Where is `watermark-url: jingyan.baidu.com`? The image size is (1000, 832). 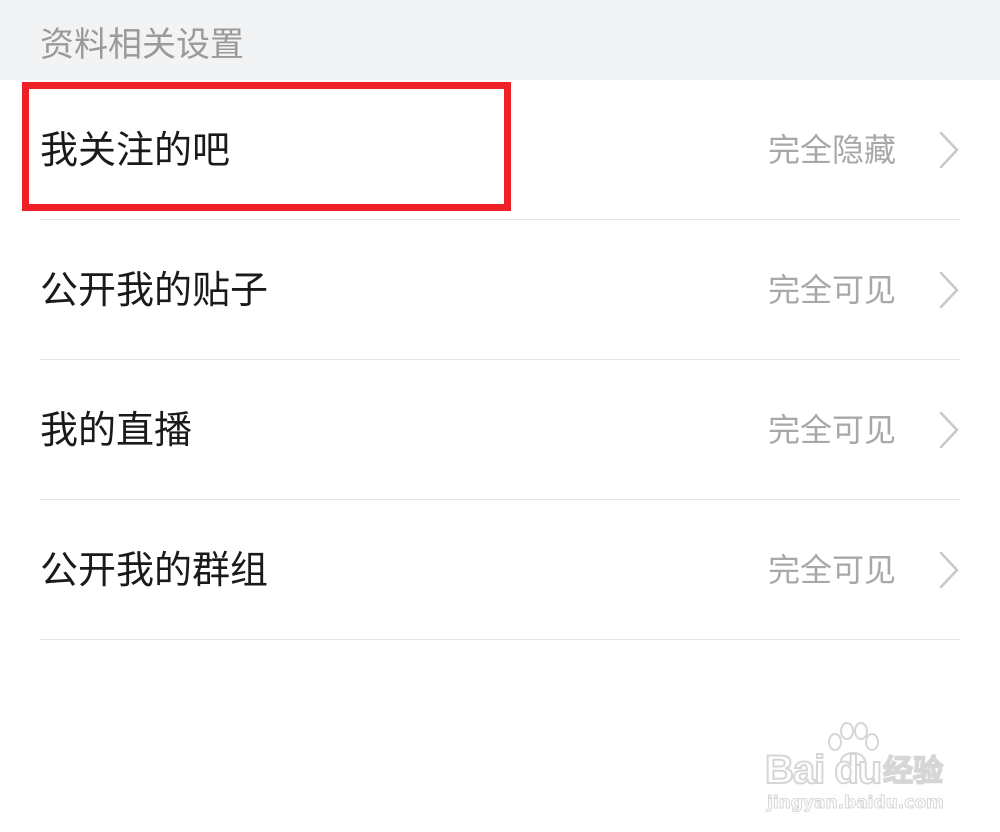
watermark-url: jingyan.baidu.com is located at coordinates (856, 803).